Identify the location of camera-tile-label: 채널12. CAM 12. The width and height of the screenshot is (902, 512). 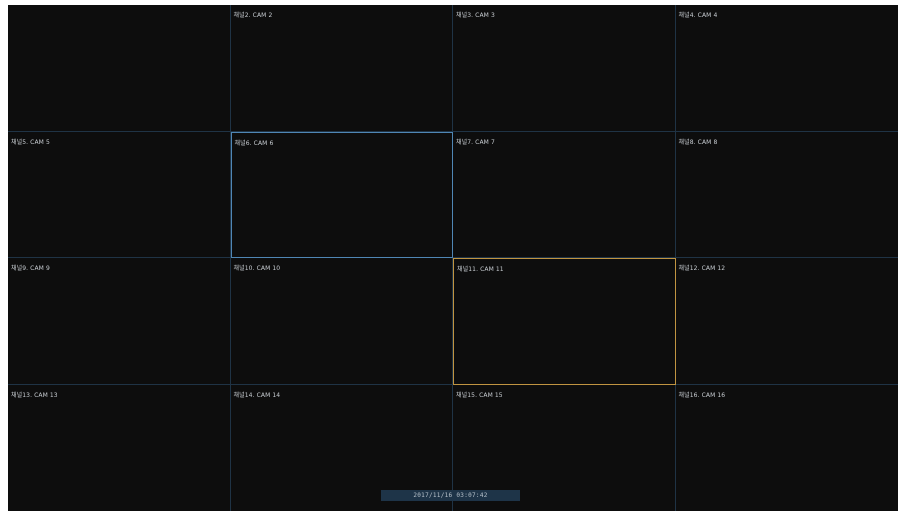
(702, 268).